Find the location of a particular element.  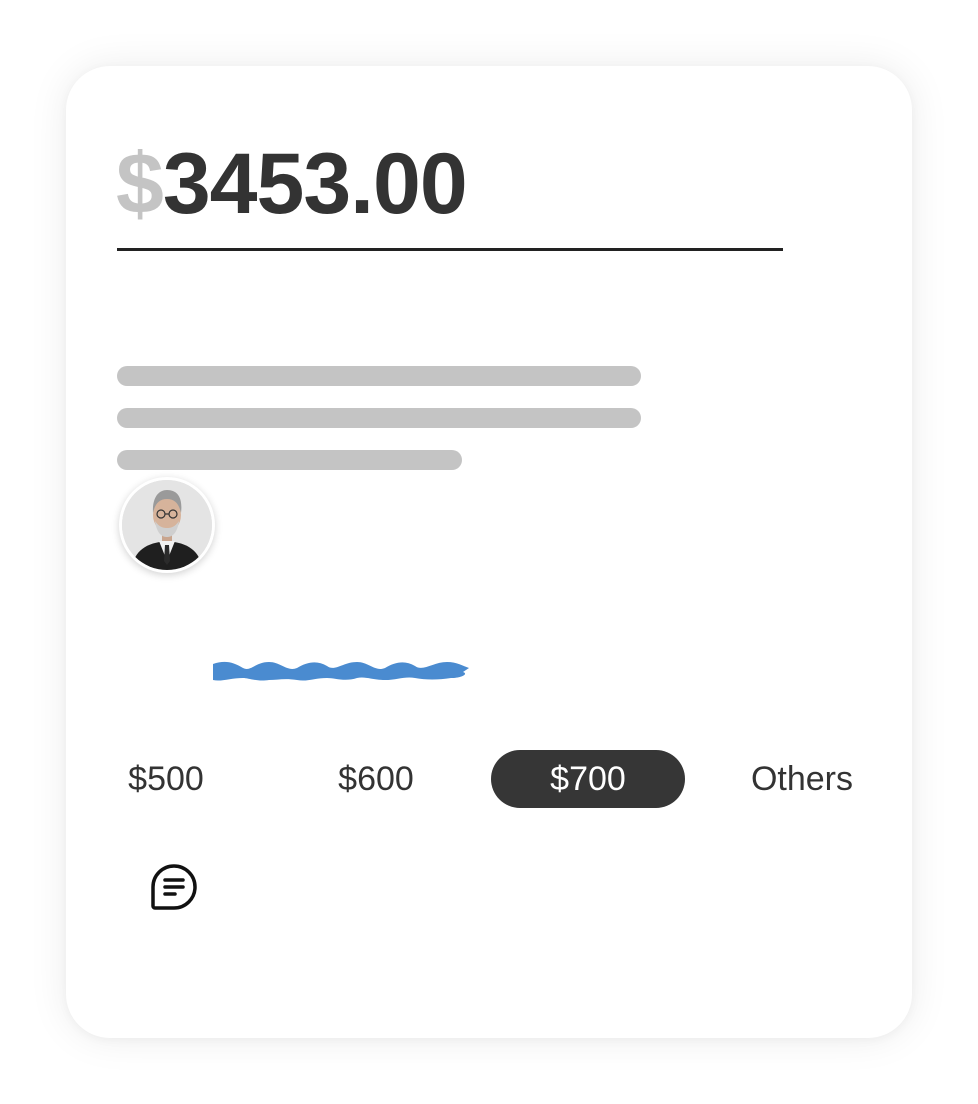

donation-amount: $3453.00 is located at coordinates (292, 184).